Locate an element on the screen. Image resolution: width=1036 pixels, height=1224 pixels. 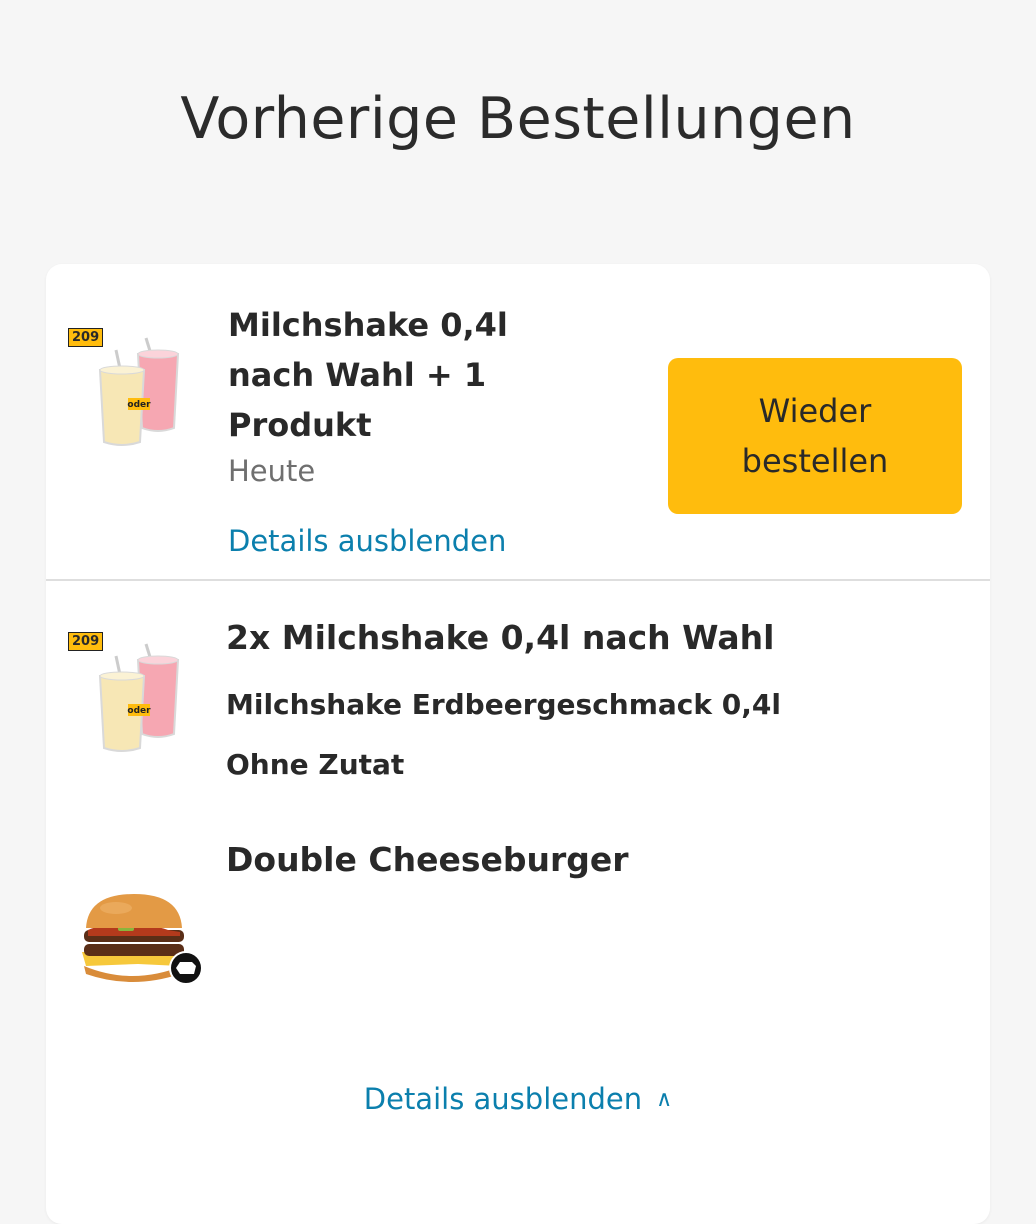
chevron-up-icon: ∧ is located at coordinates (664, 1099).